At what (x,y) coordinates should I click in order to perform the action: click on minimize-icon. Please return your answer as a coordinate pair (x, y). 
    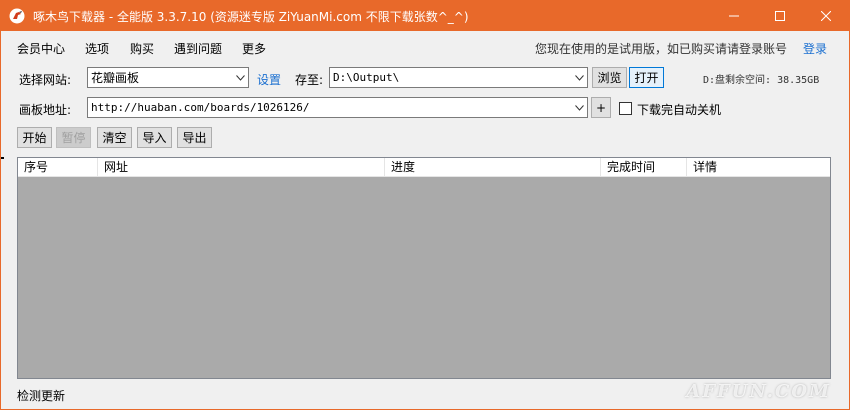
    Looking at the image, I should click on (734, 16).